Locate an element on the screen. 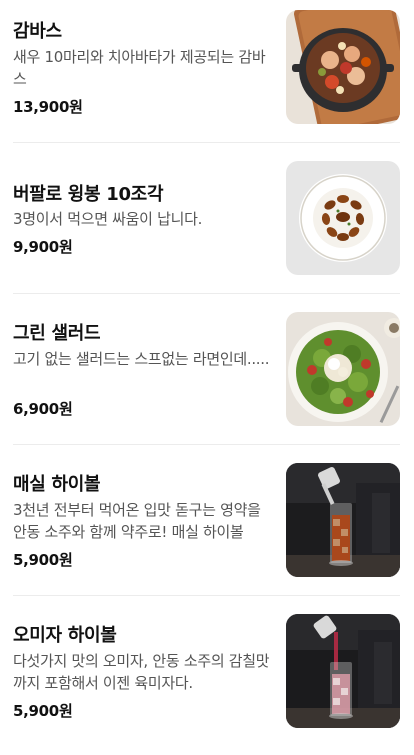  menu-item-name: 버팔로 윙봉 10조각 is located at coordinates (88, 194).